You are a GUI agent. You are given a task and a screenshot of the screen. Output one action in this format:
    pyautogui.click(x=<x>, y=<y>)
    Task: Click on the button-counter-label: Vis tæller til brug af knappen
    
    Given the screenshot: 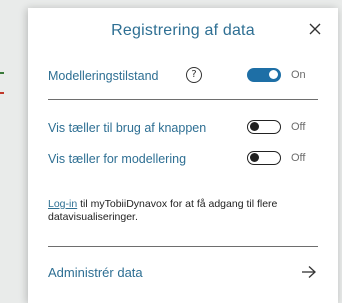 What is the action you would take?
    pyautogui.click(x=127, y=128)
    